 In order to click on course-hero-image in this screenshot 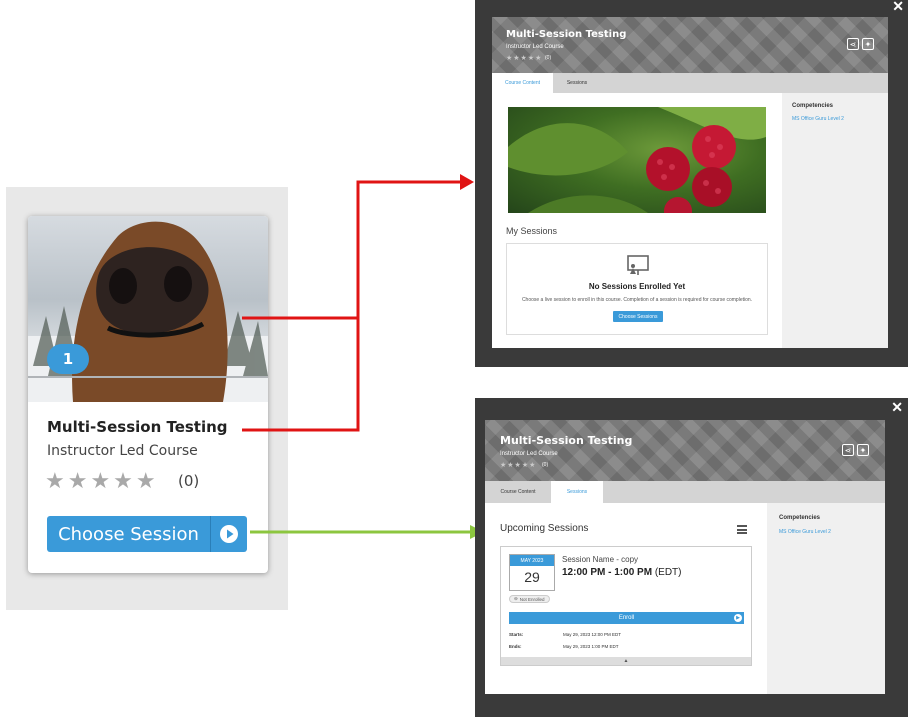, I will do `click(637, 160)`.